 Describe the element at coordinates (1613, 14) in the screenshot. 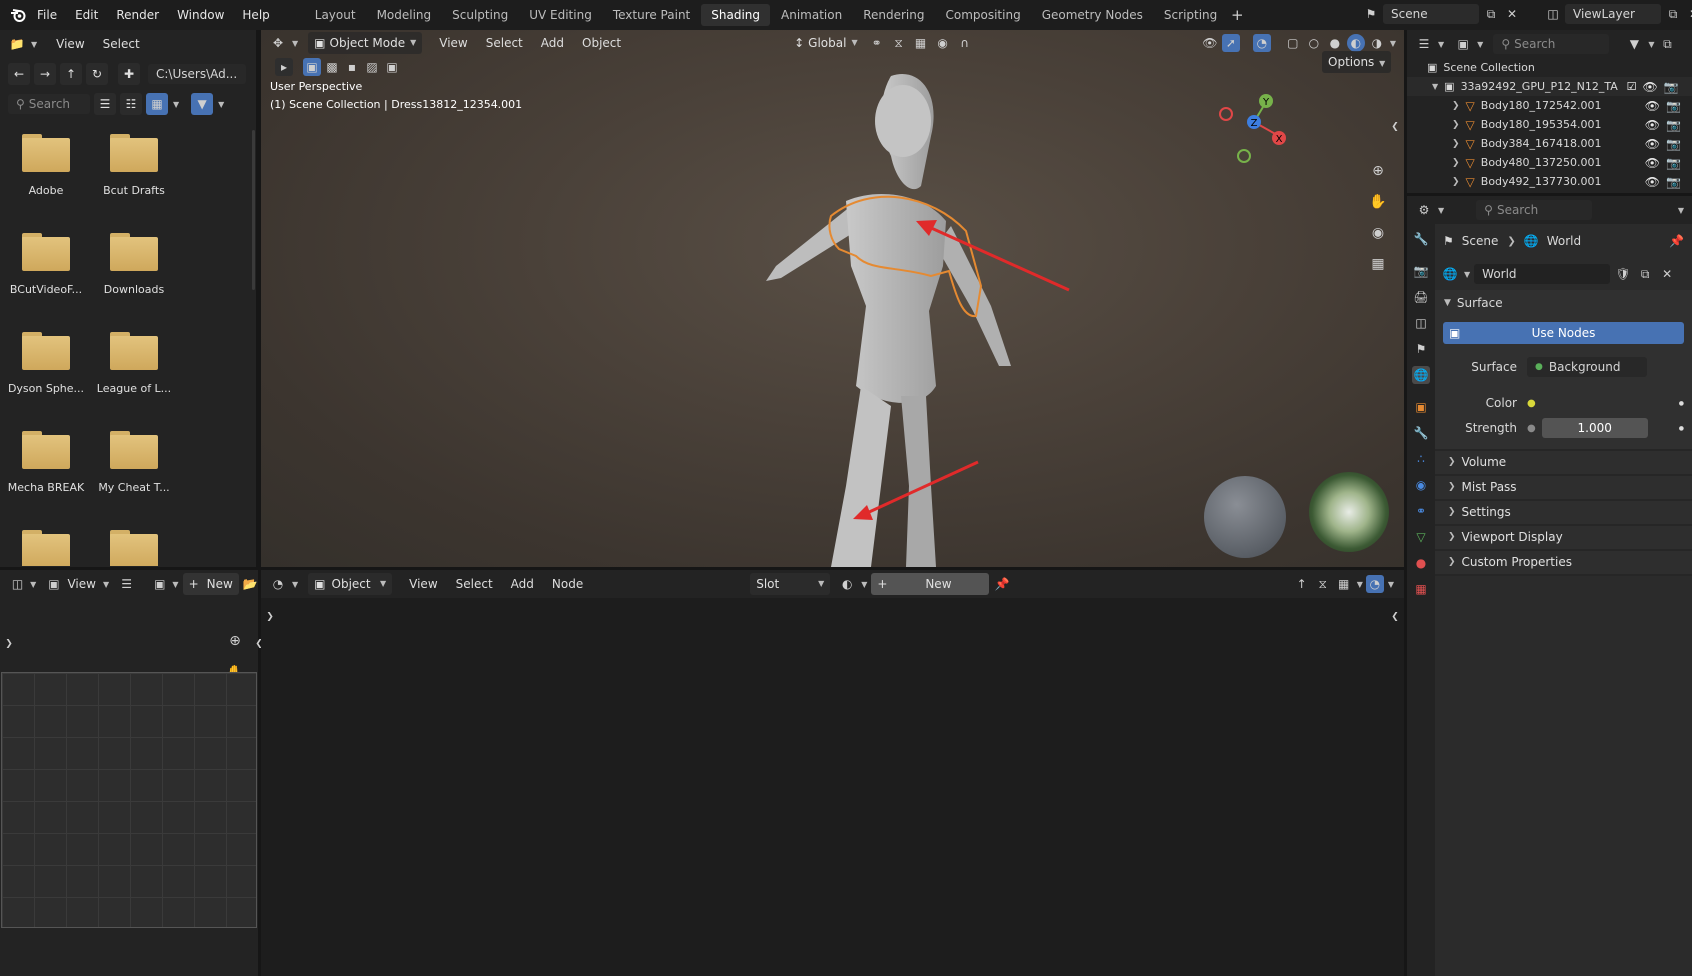

I see `viewlayer-name-field: ViewLayer` at that location.